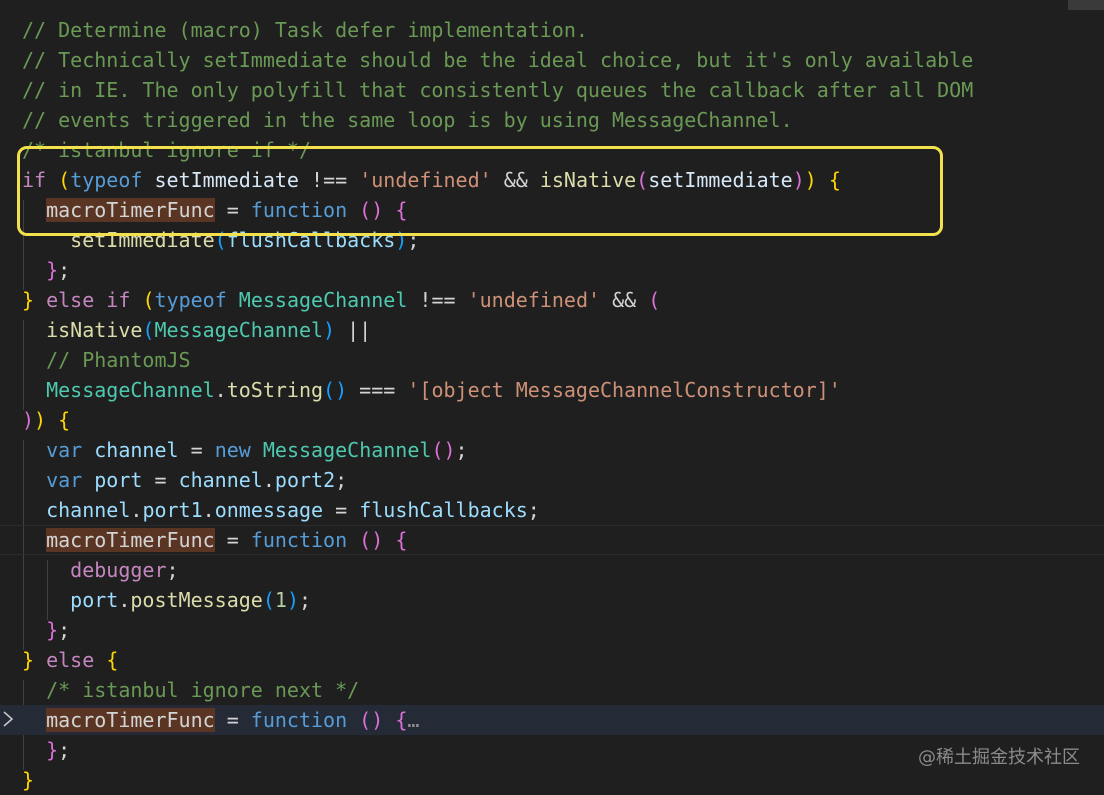 The width and height of the screenshot is (1104, 795). What do you see at coordinates (552, 690) in the screenshot?
I see `code-line: /* istanbul ignore next */` at bounding box center [552, 690].